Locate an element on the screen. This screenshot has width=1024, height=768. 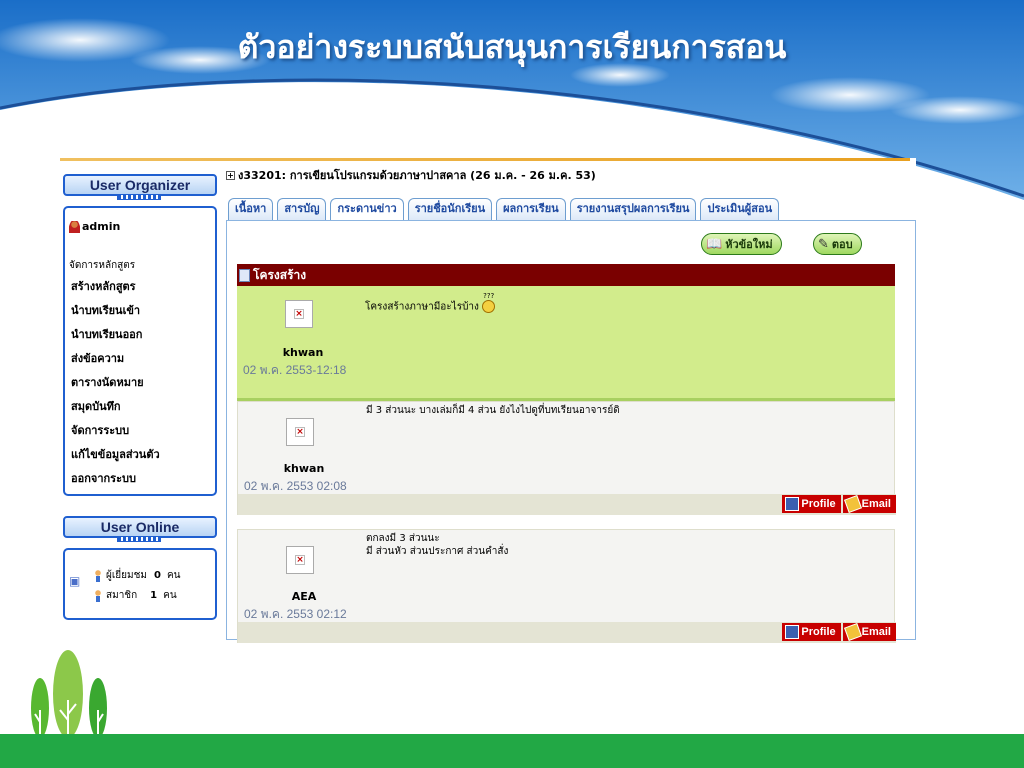
tab-evaluate-teacher: ประเมินผู้สอน is located at coordinates (740, 209).